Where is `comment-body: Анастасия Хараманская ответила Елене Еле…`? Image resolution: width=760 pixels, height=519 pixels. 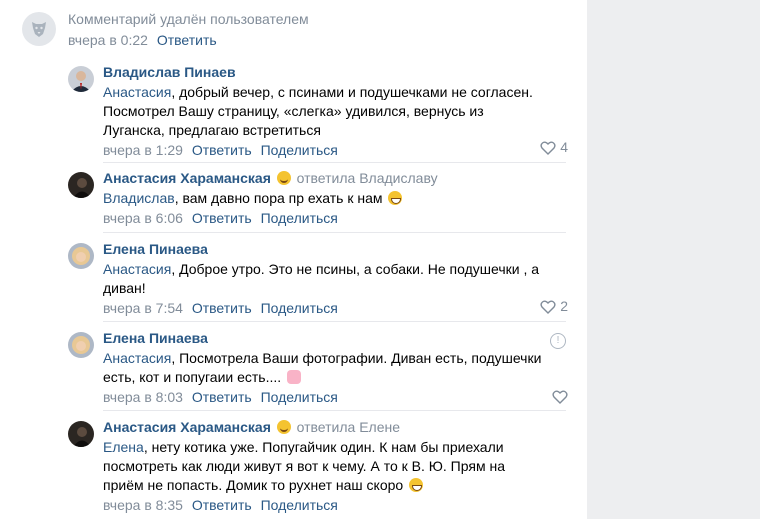 comment-body: Анастасия Хараманская ответила Елене Еле… is located at coordinates (333, 466).